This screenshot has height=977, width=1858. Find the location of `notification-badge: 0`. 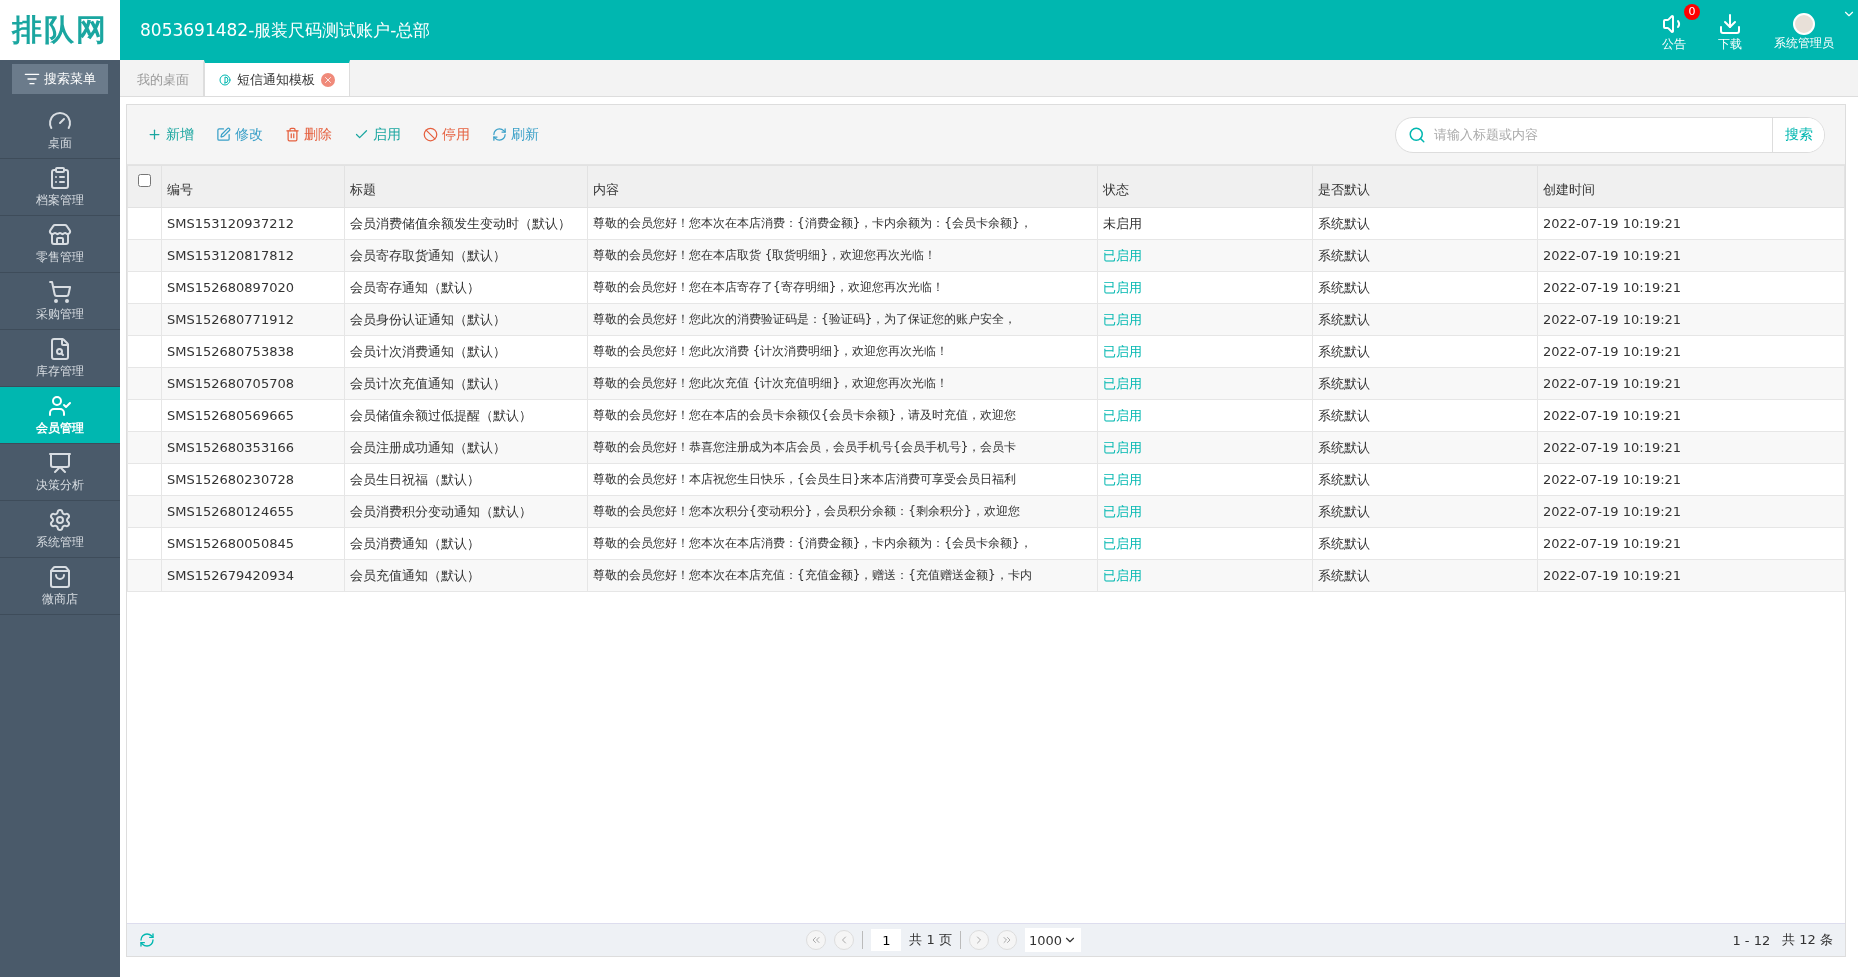

notification-badge: 0 is located at coordinates (1692, 11).